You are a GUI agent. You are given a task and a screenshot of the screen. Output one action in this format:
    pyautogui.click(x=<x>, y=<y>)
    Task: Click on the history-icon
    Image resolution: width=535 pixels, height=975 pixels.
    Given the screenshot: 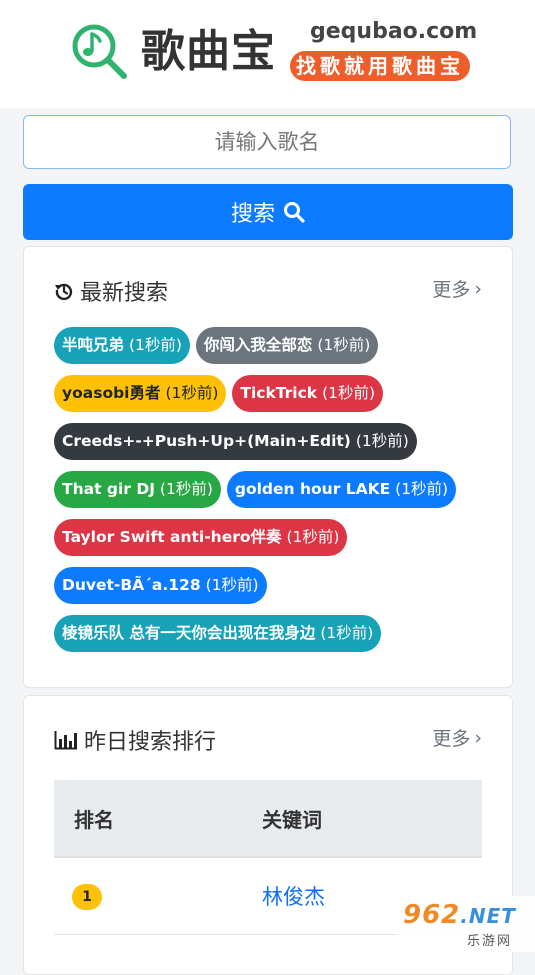 What is the action you would take?
    pyautogui.click(x=64, y=292)
    